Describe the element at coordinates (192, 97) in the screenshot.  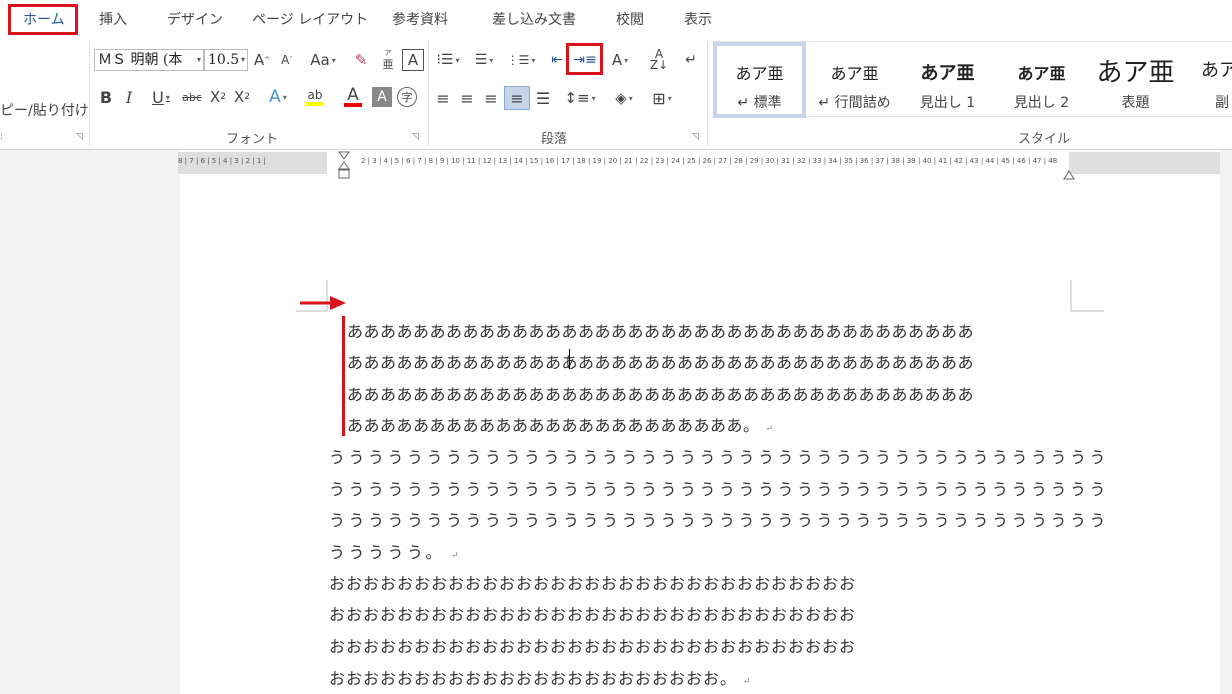
I see `strikethrough-icon: abc` at that location.